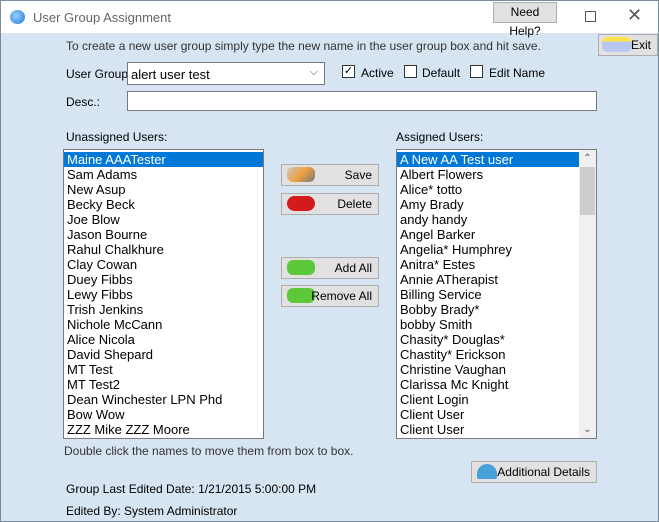 The height and width of the screenshot is (522, 659). I want to click on list-item: Jason Bourne, so click(163, 234).